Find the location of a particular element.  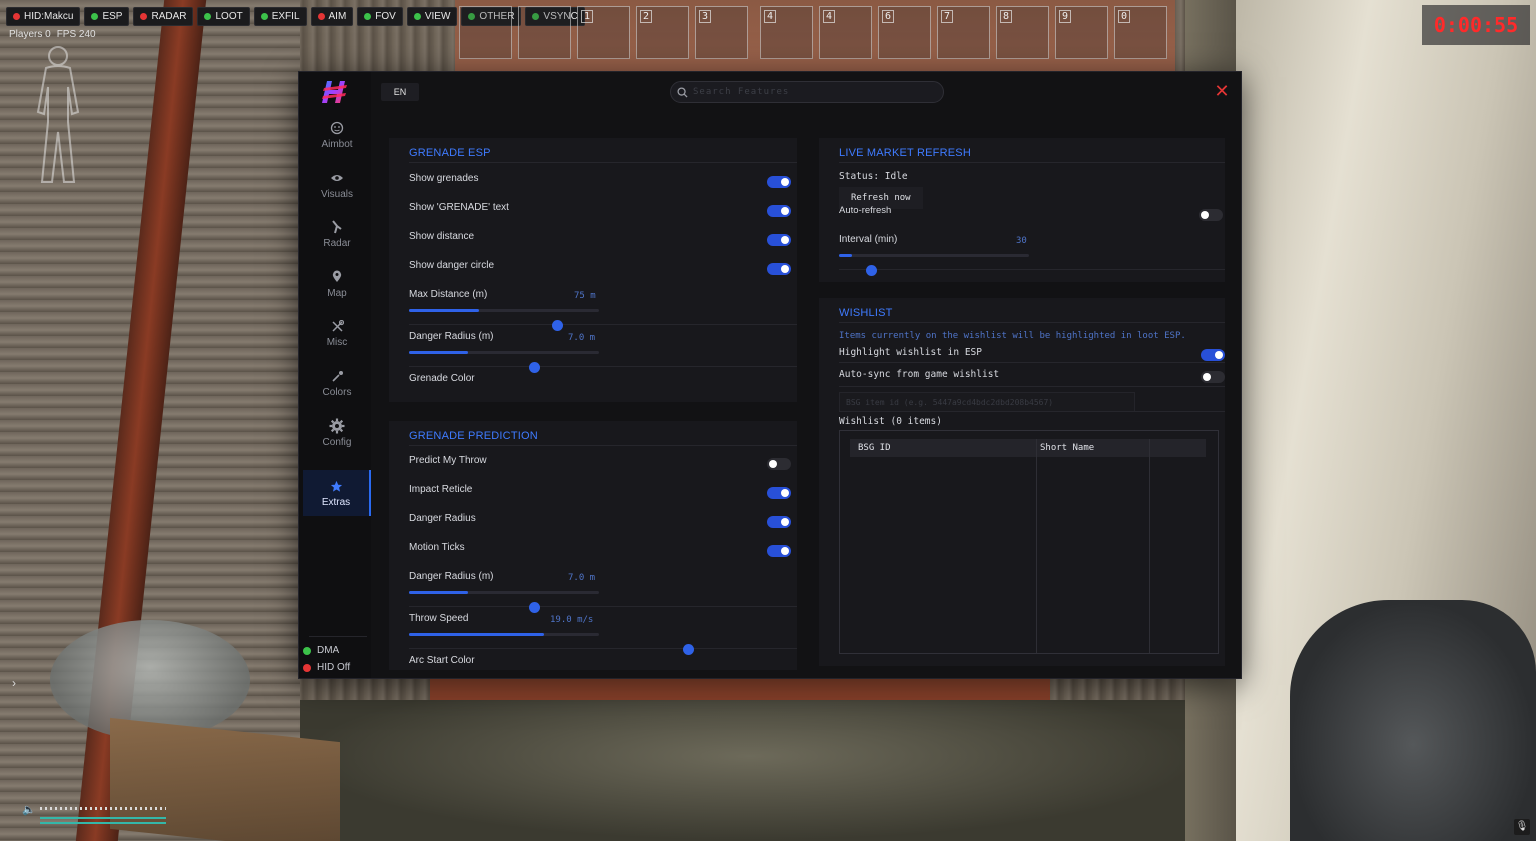

hud-chip-aim: AIM is located at coordinates (332, 16).